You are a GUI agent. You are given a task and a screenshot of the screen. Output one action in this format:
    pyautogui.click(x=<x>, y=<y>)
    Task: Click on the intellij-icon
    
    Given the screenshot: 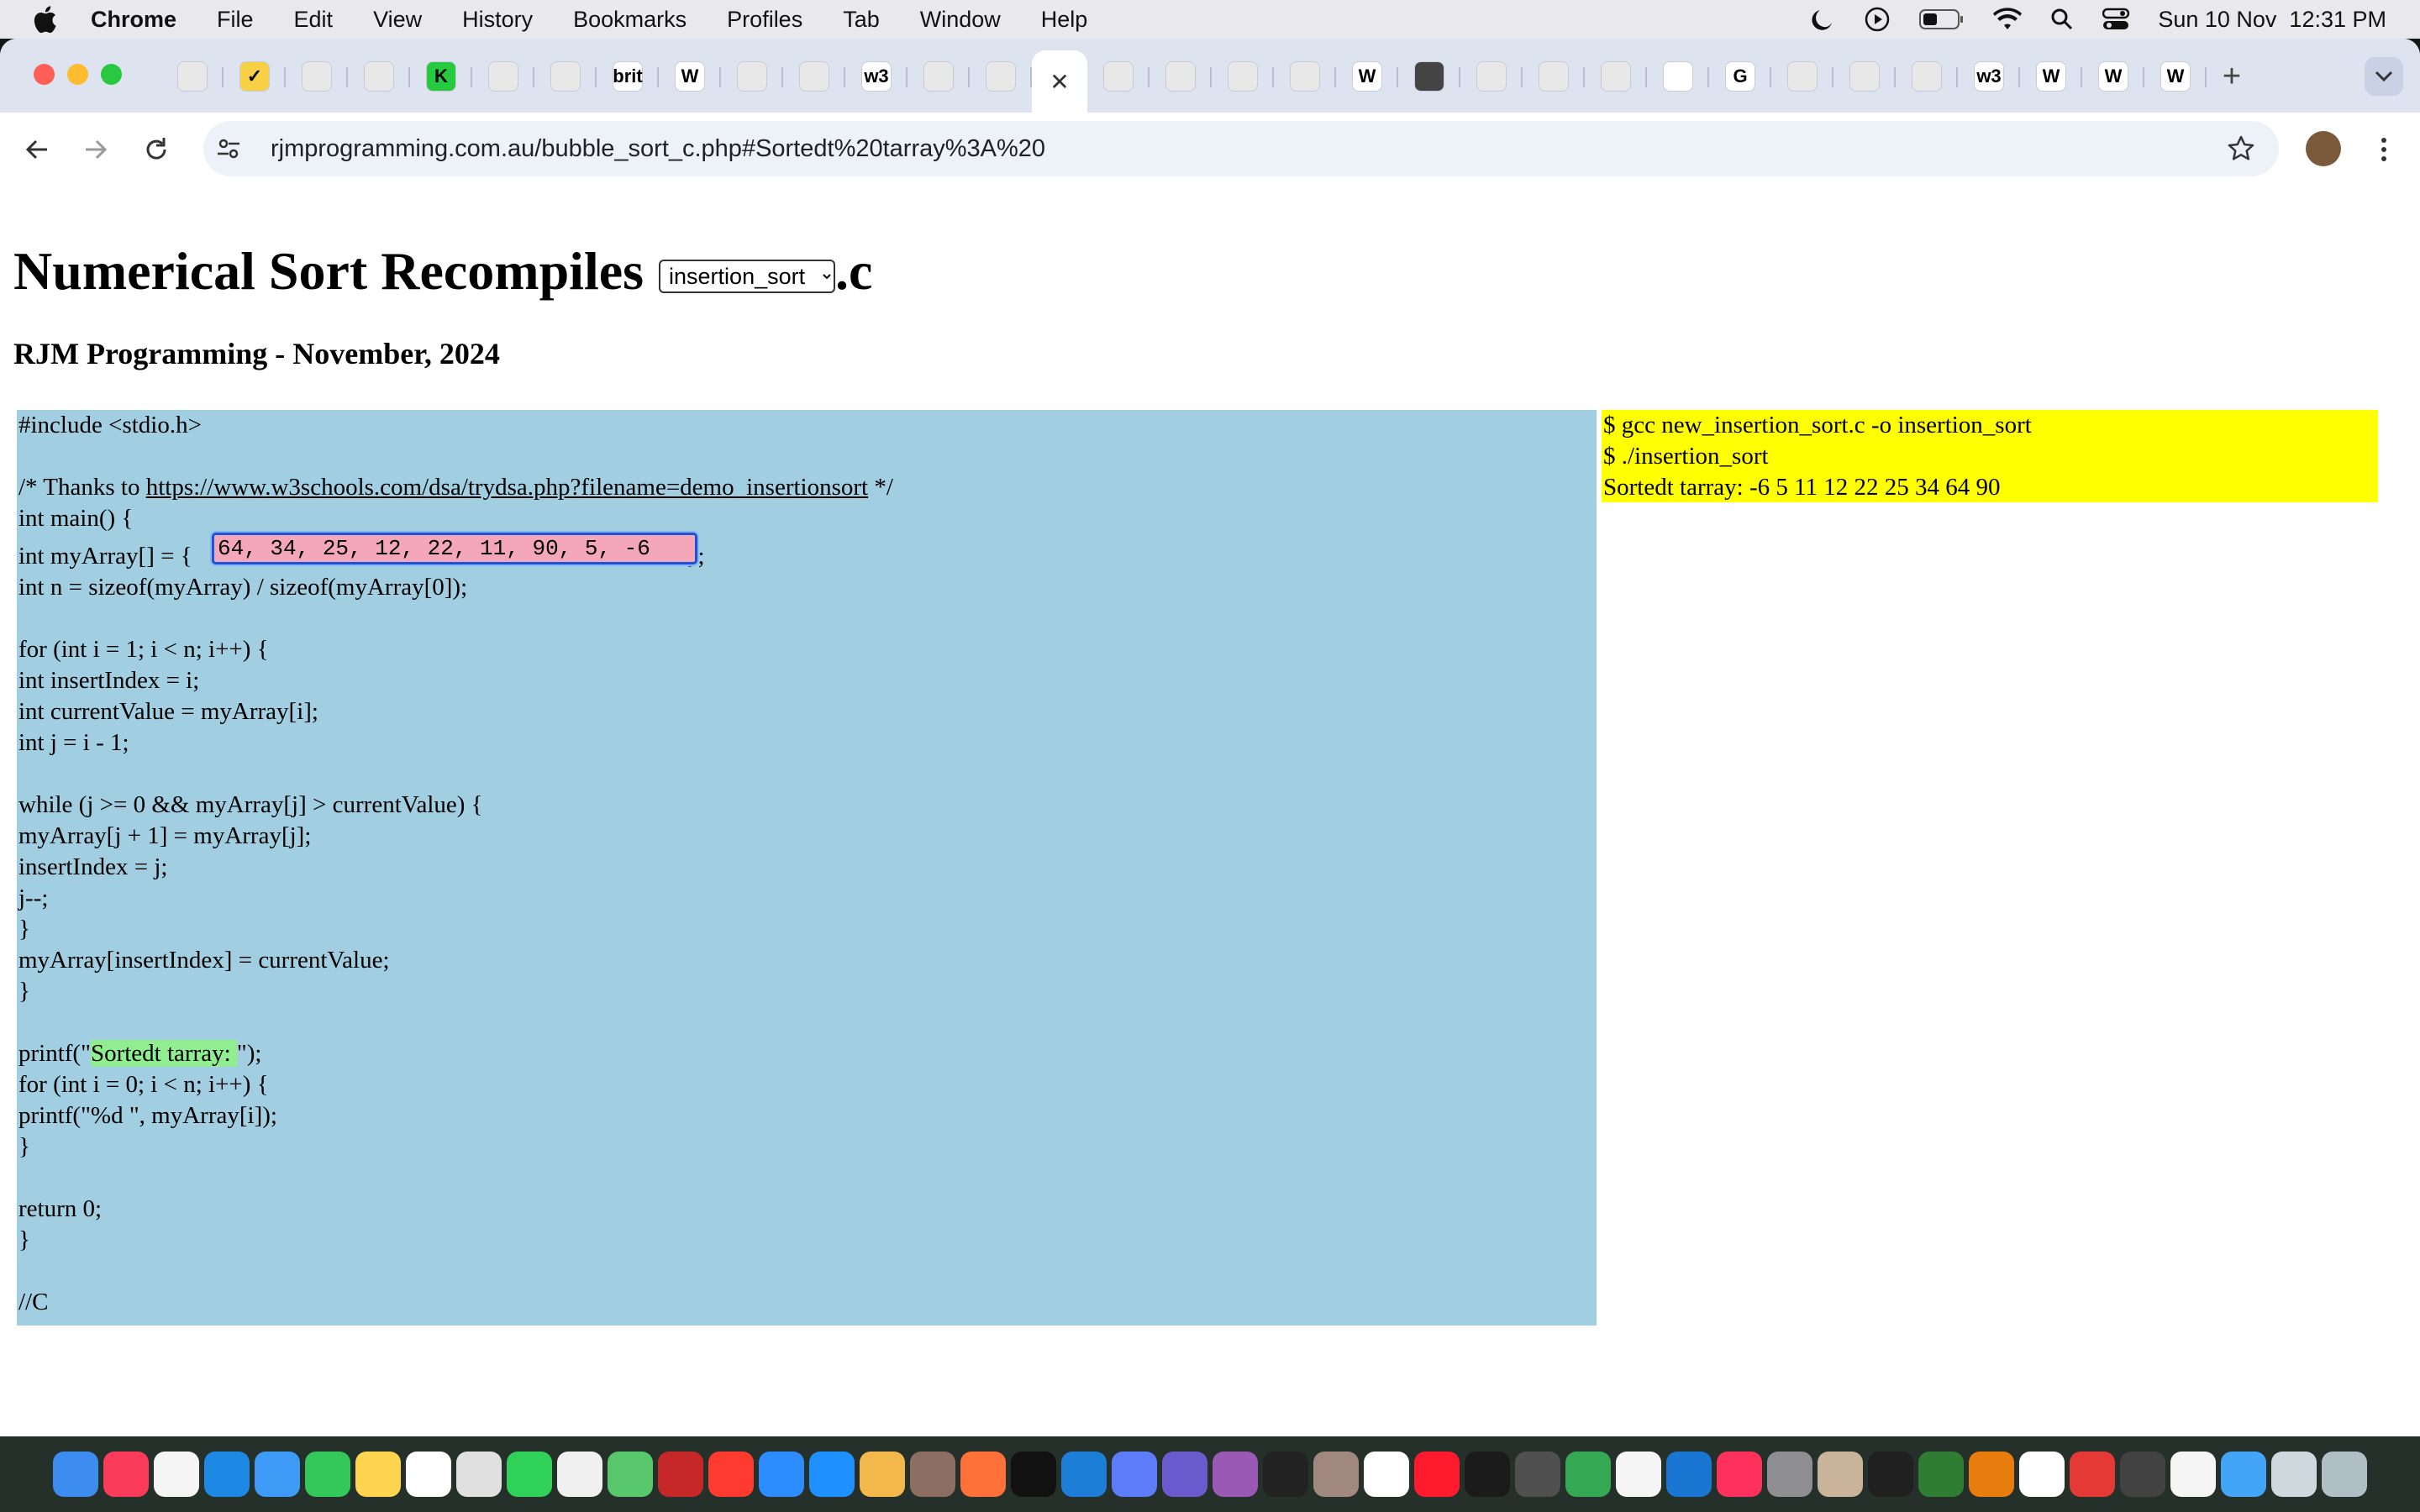 What is the action you would take?
    pyautogui.click(x=1740, y=1474)
    